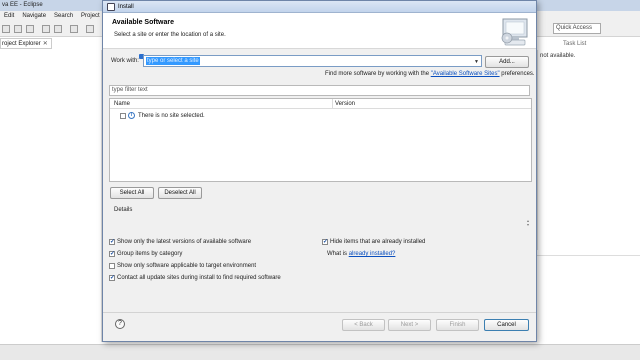 Image resolution: width=640 pixels, height=360 pixels. What do you see at coordinates (596, 44) in the screenshot?
I see `task-list-tab: Task List` at bounding box center [596, 44].